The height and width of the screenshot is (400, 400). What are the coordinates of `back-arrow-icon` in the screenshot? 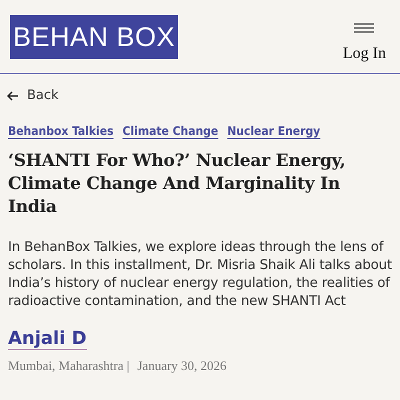 It's located at (13, 95).